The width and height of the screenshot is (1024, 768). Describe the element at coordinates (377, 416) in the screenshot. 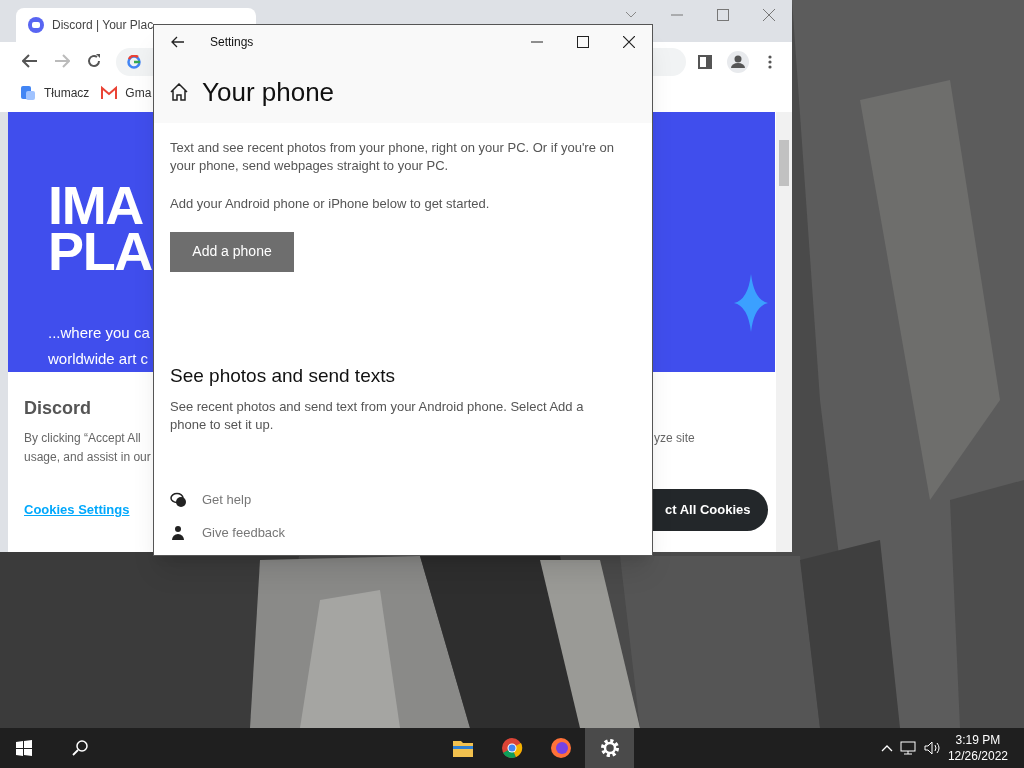

I see `section-text: See recent photos and send text from your Android phone. Select Add a phone to set it up.` at that location.